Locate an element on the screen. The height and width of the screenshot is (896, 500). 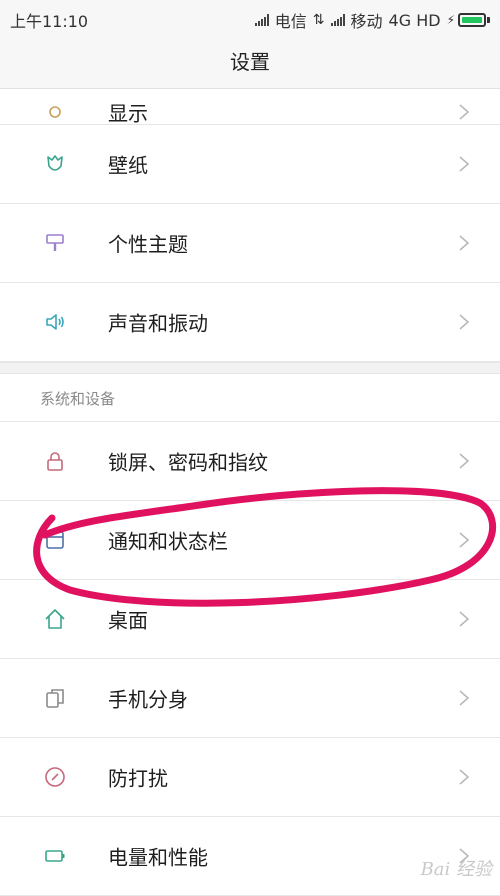
status-time: 上午11:10 is located at coordinates (49, 21).